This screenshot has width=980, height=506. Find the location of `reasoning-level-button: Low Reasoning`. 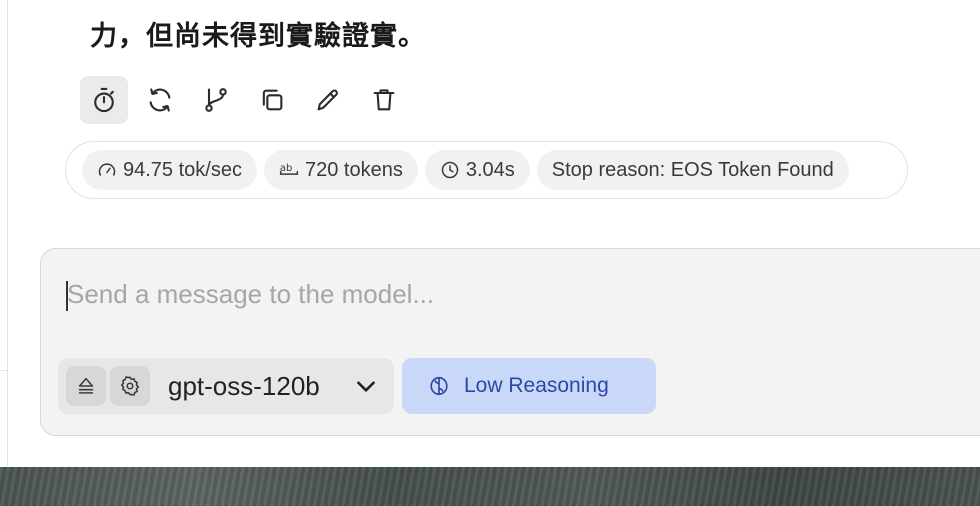

reasoning-level-button: Low Reasoning is located at coordinates (529, 386).